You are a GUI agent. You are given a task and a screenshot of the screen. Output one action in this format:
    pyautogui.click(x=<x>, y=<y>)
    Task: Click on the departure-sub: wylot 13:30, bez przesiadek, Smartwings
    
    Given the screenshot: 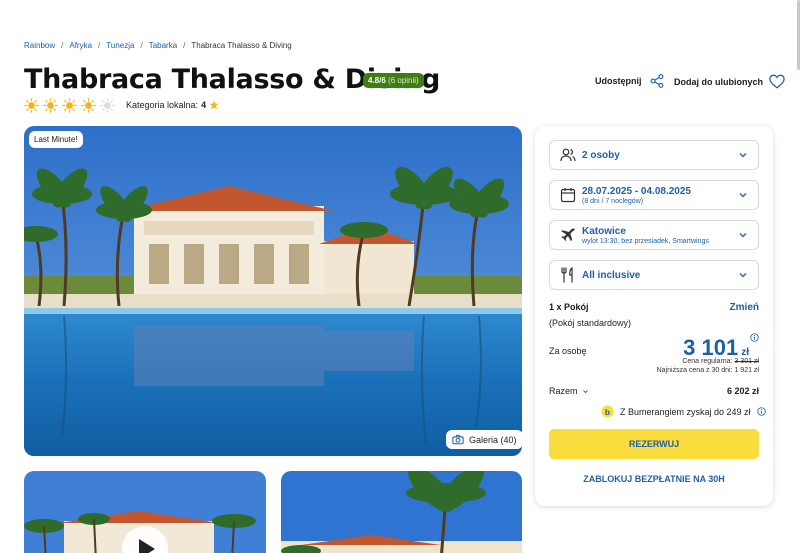 What is the action you would take?
    pyautogui.click(x=645, y=241)
    